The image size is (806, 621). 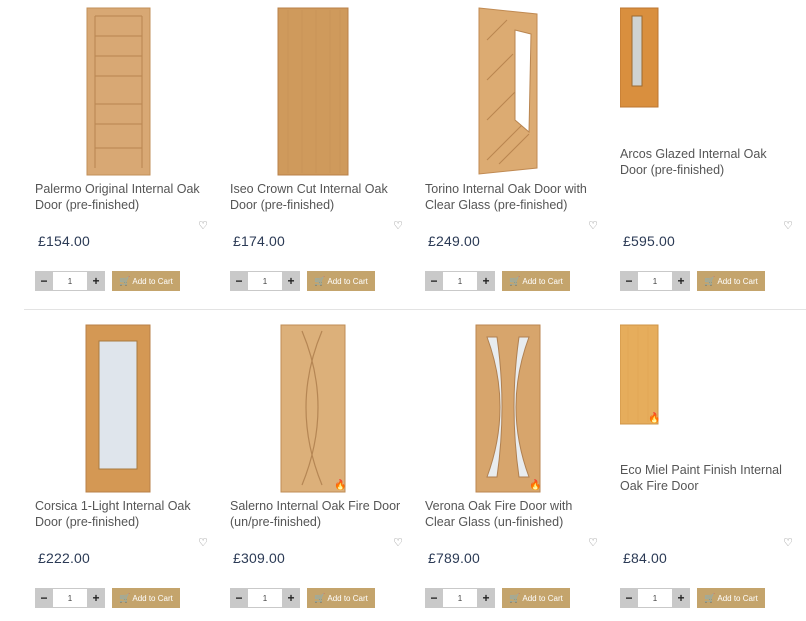 What do you see at coordinates (649, 241) in the screenshot?
I see `product-price: £595.00` at bounding box center [649, 241].